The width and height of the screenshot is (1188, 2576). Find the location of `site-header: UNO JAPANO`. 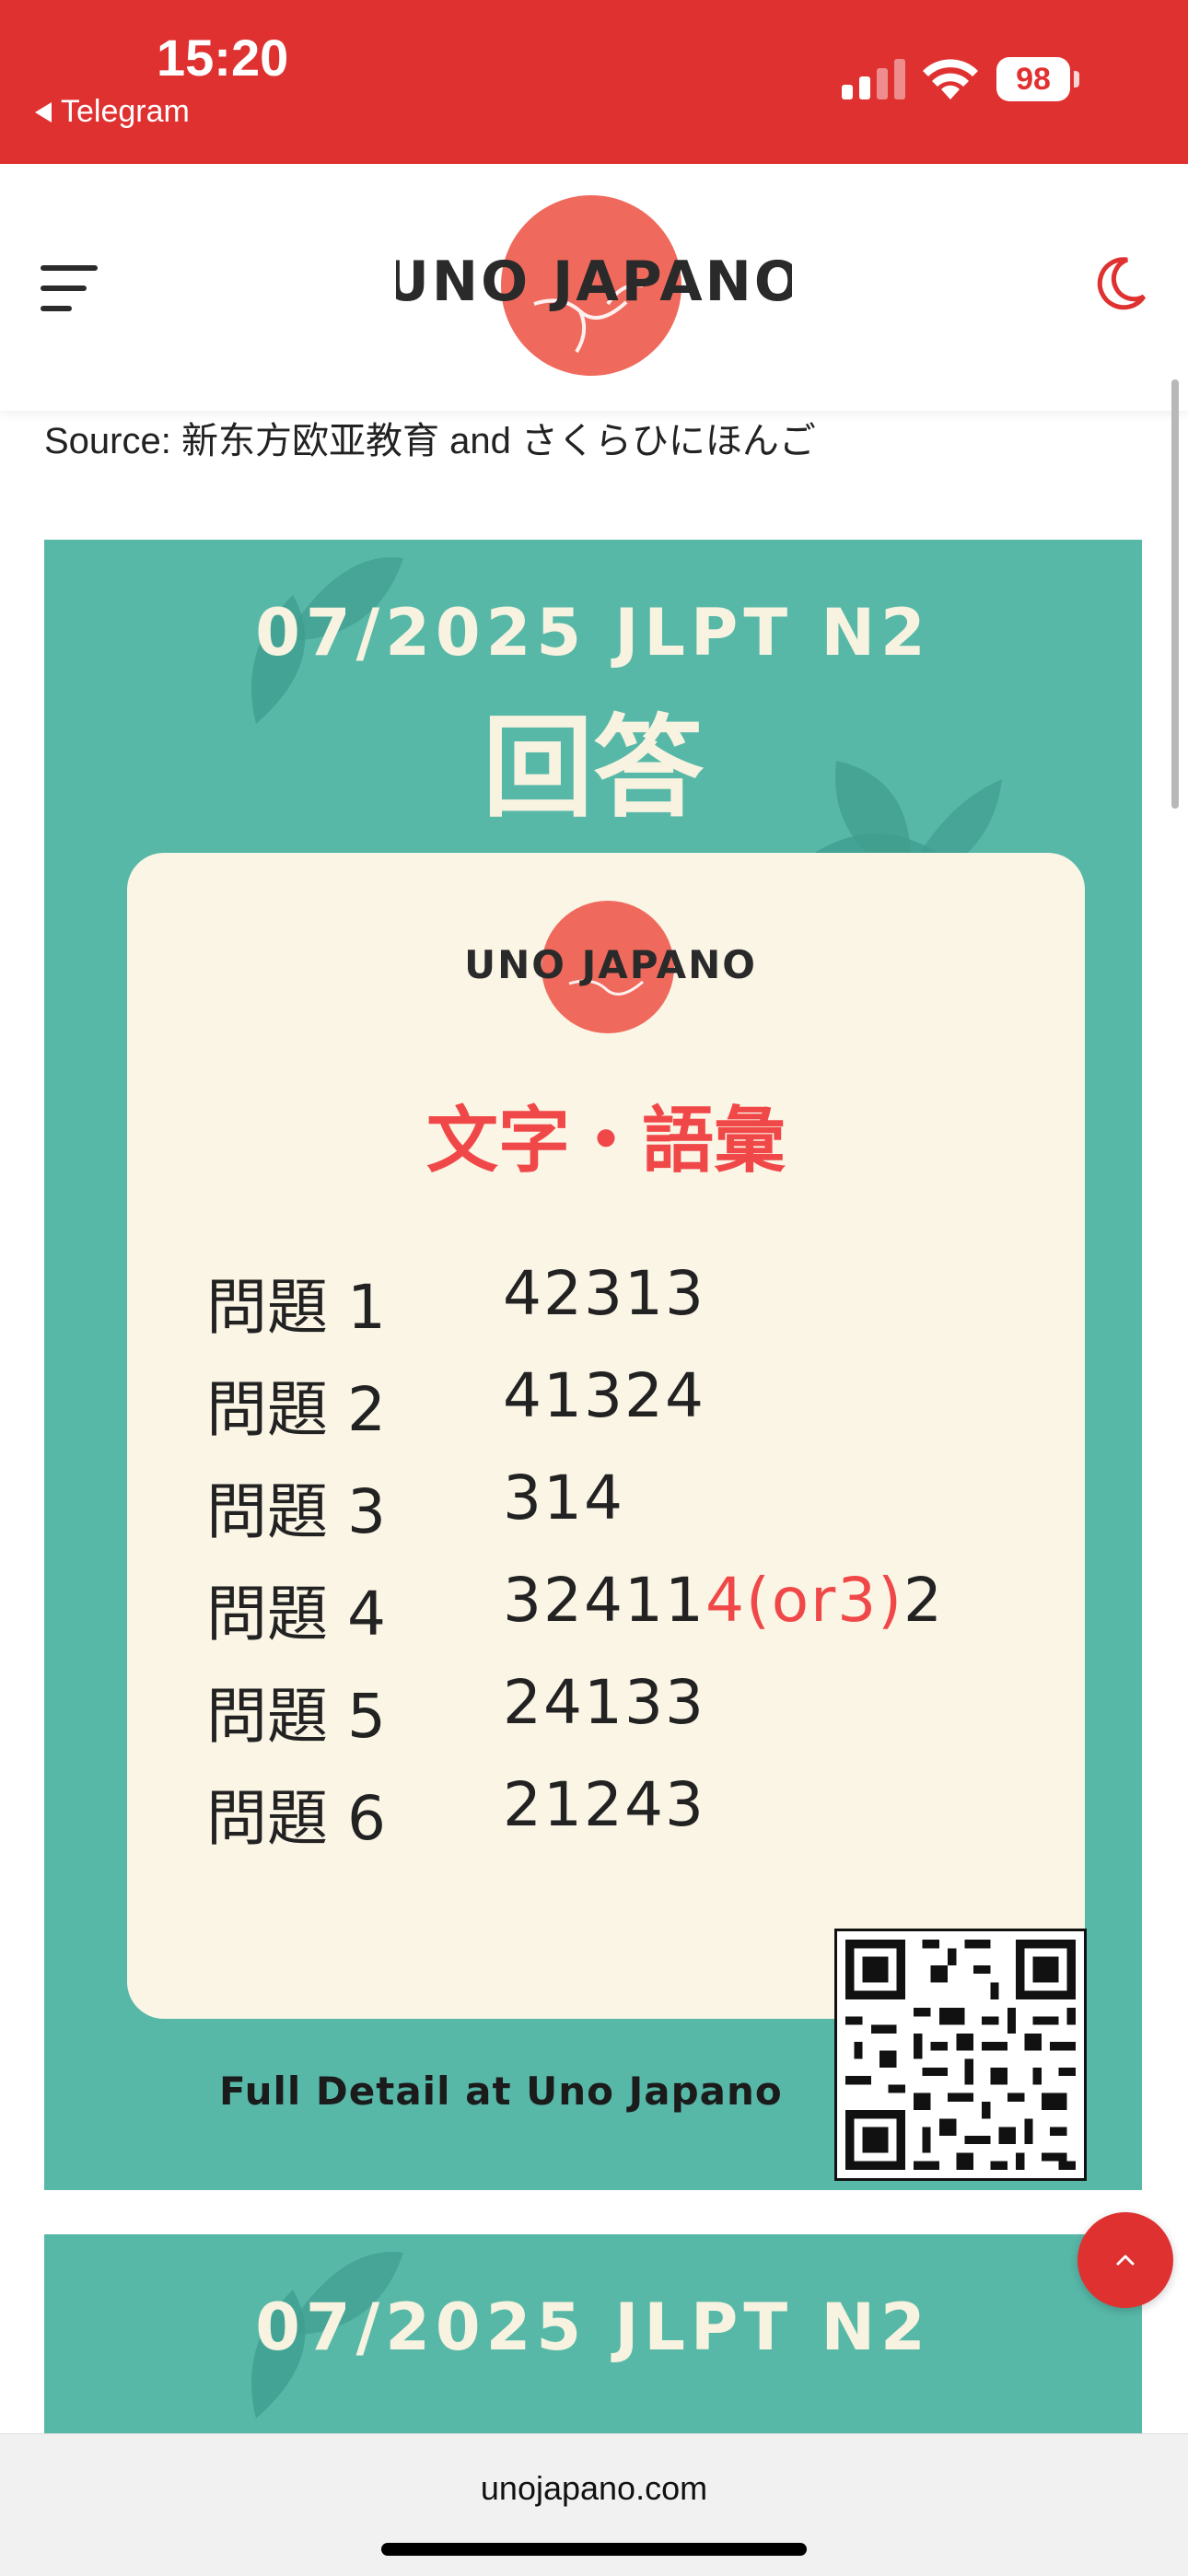

site-header: UNO JAPANO is located at coordinates (594, 287).